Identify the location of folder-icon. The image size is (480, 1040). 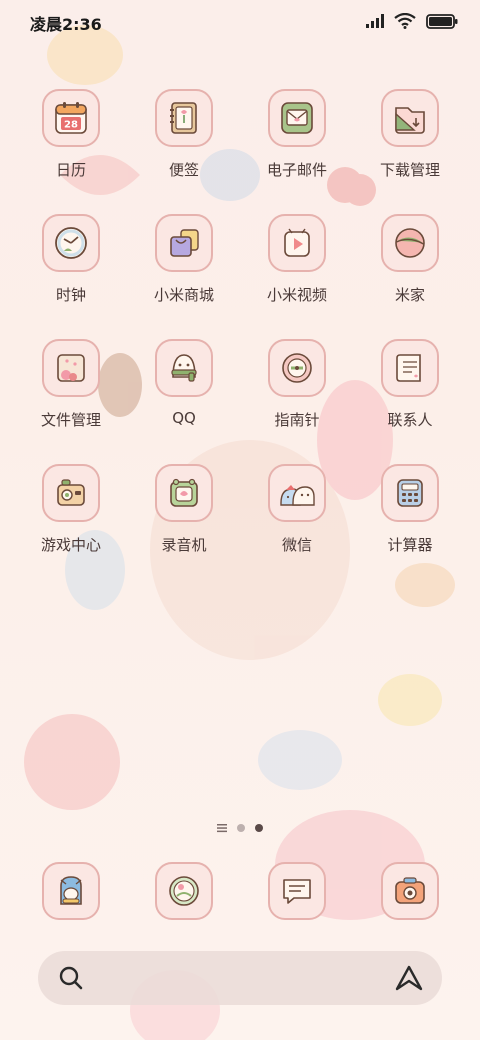
(71, 368).